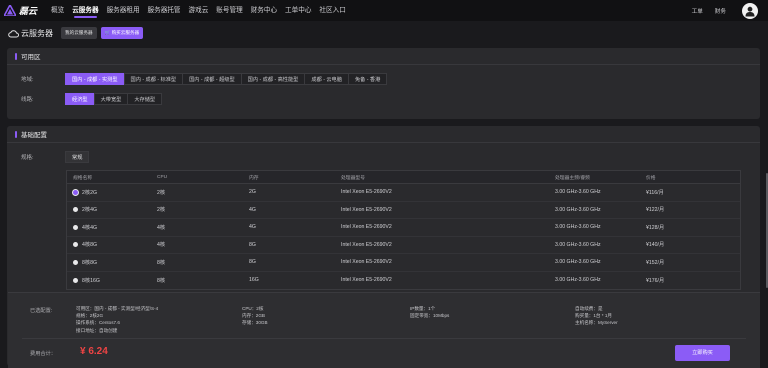  I want to click on cart-icon: 🛒, so click(108, 32).